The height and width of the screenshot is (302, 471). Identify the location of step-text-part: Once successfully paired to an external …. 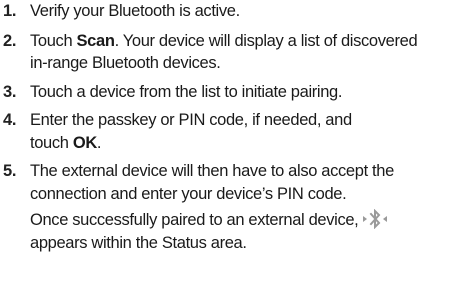
(194, 220).